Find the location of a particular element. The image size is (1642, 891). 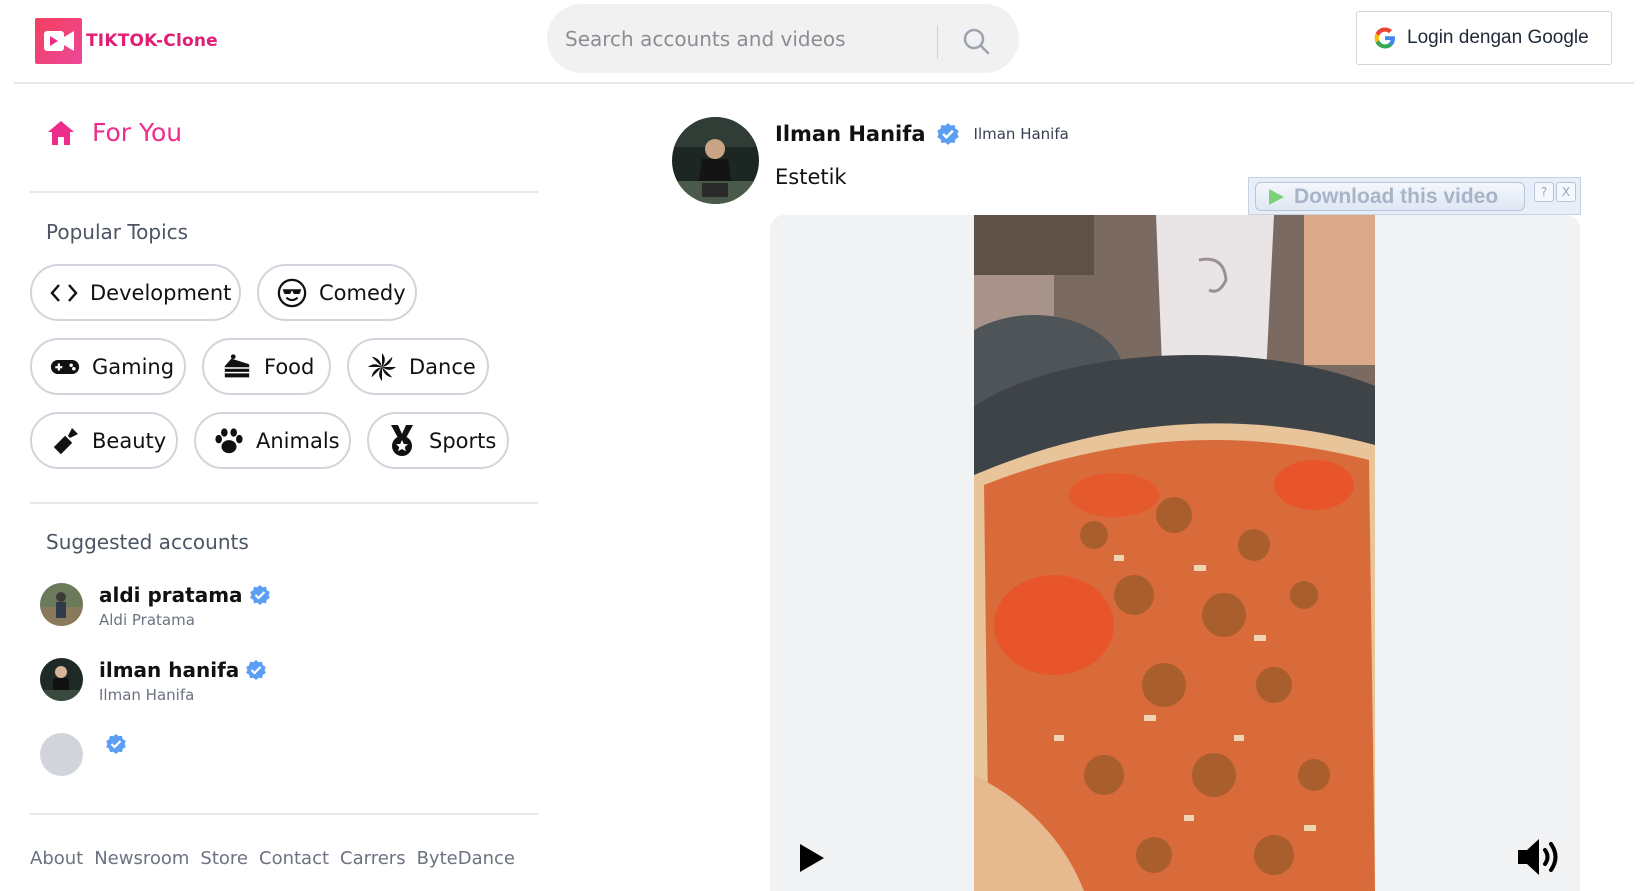

search-divider is located at coordinates (937, 42).